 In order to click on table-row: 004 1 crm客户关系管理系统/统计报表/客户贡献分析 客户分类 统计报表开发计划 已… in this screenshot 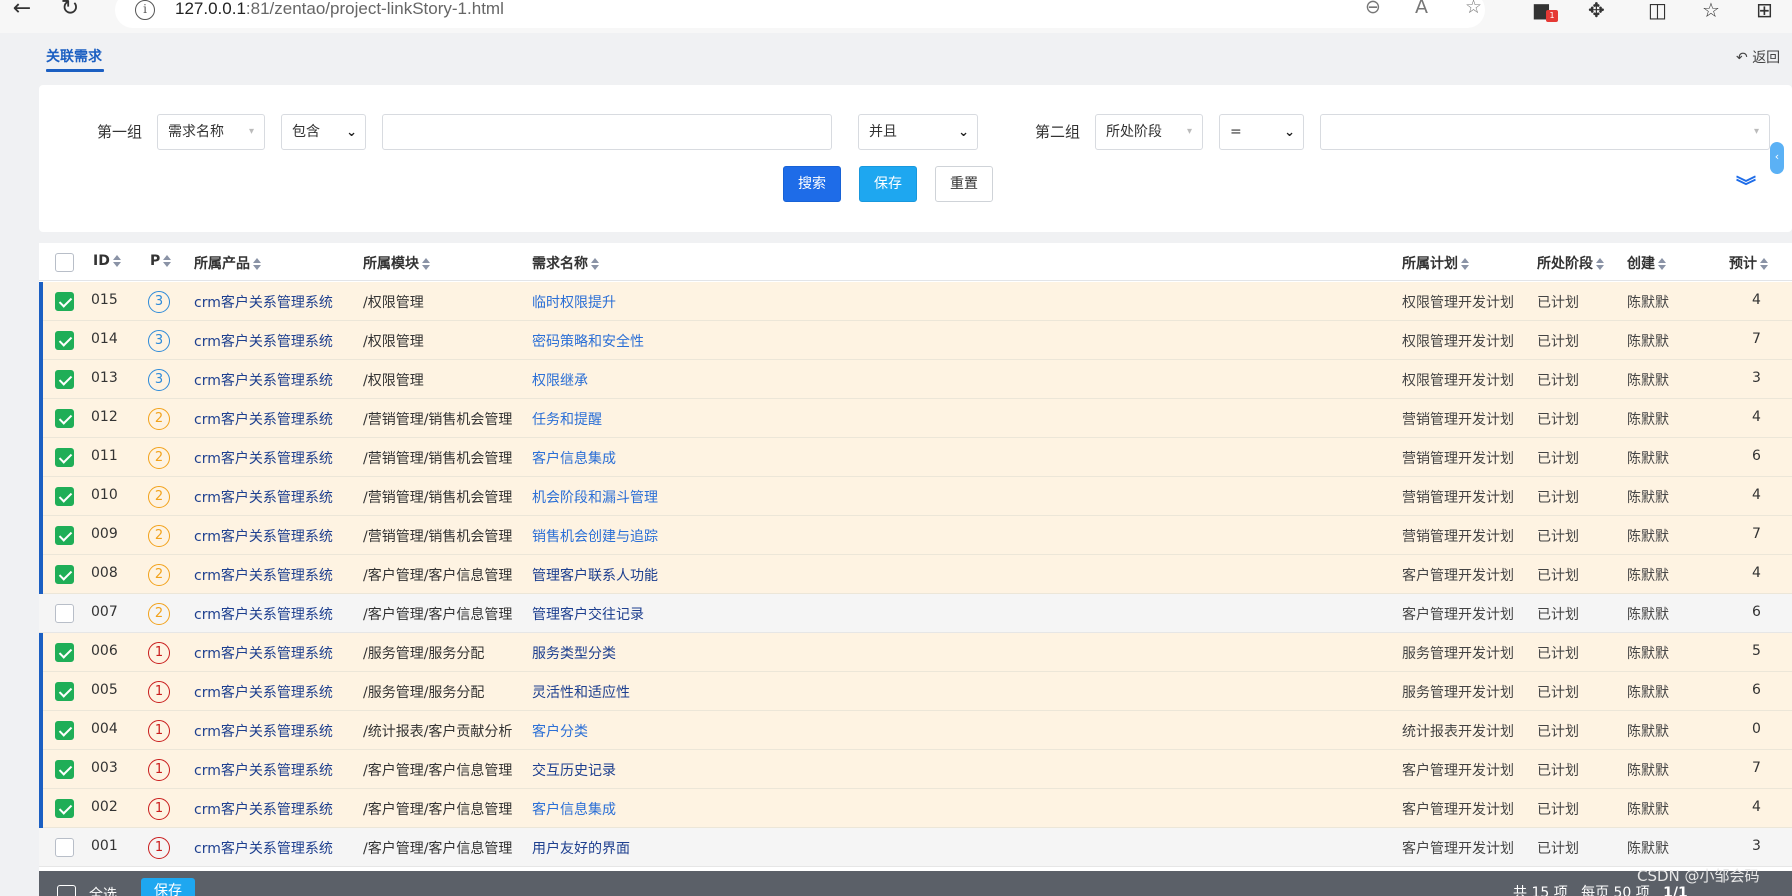, I will do `click(915, 730)`.